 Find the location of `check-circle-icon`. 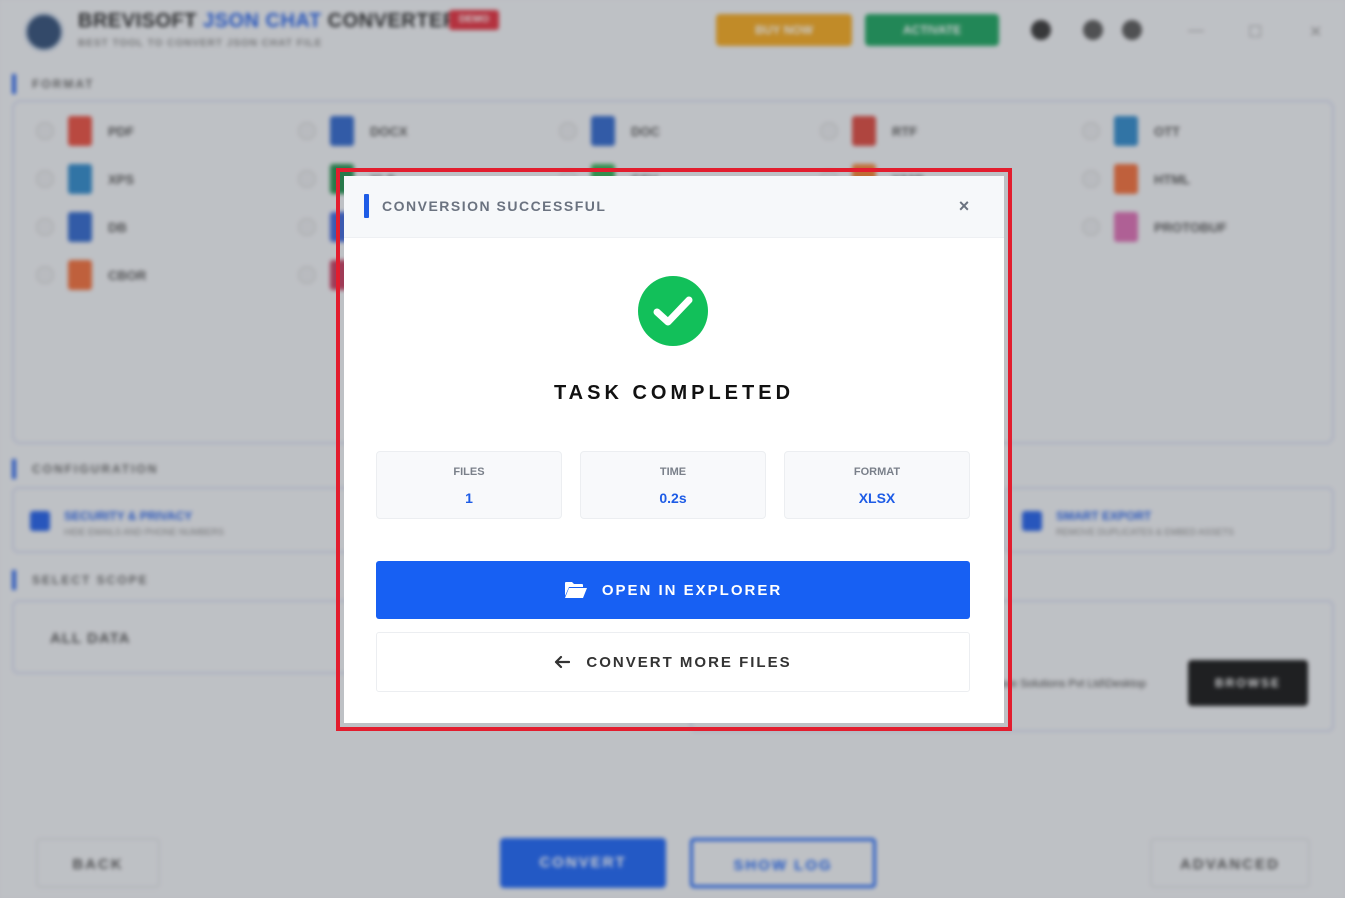

check-circle-icon is located at coordinates (673, 311).